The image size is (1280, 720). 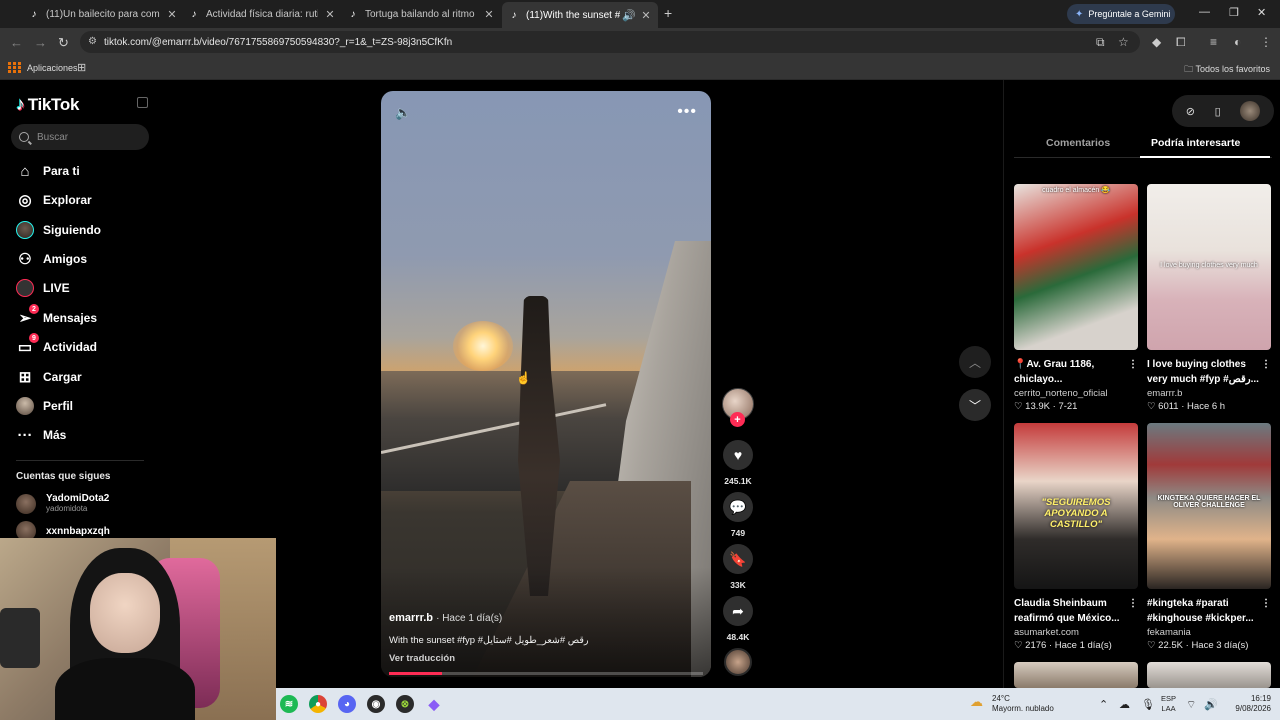 What do you see at coordinates (422, 658) in the screenshot?
I see `translate-link: Ver traducción` at bounding box center [422, 658].